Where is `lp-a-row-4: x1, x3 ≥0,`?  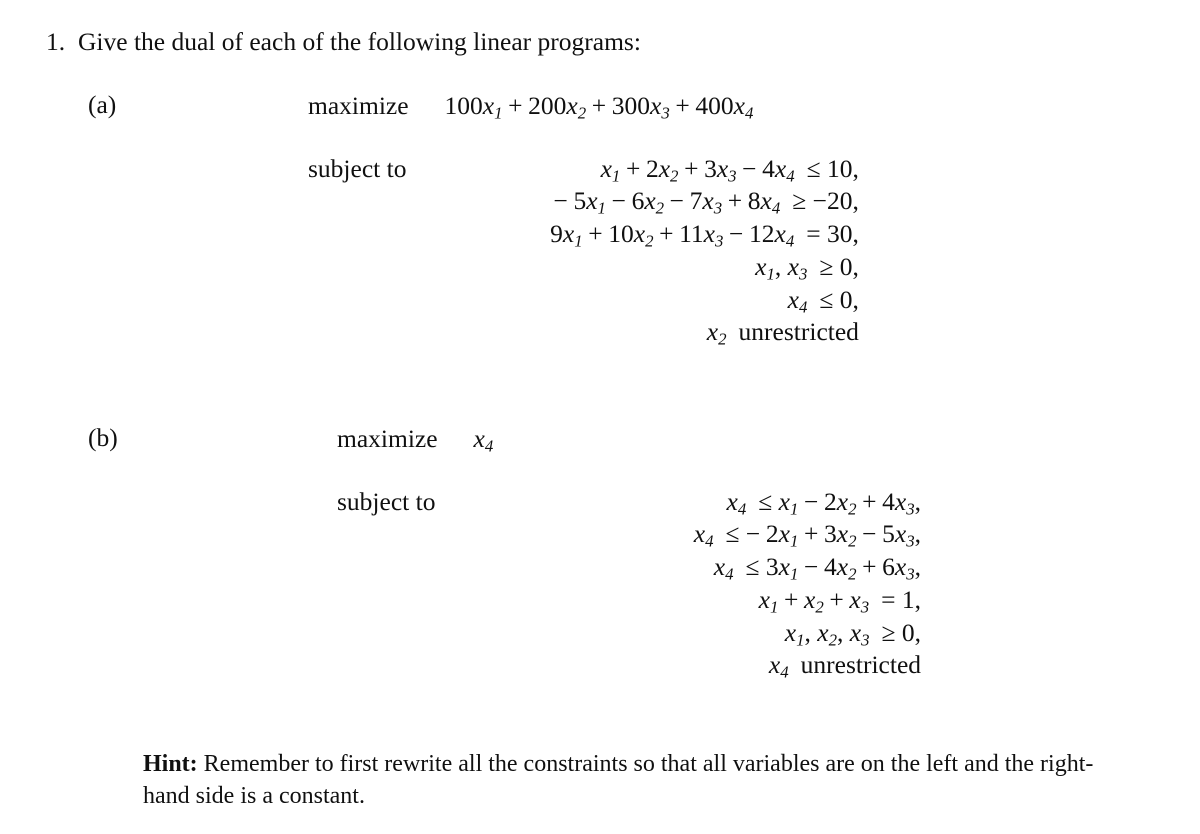
lp-a-row-4: x1, x3 ≥0, is located at coordinates (807, 267).